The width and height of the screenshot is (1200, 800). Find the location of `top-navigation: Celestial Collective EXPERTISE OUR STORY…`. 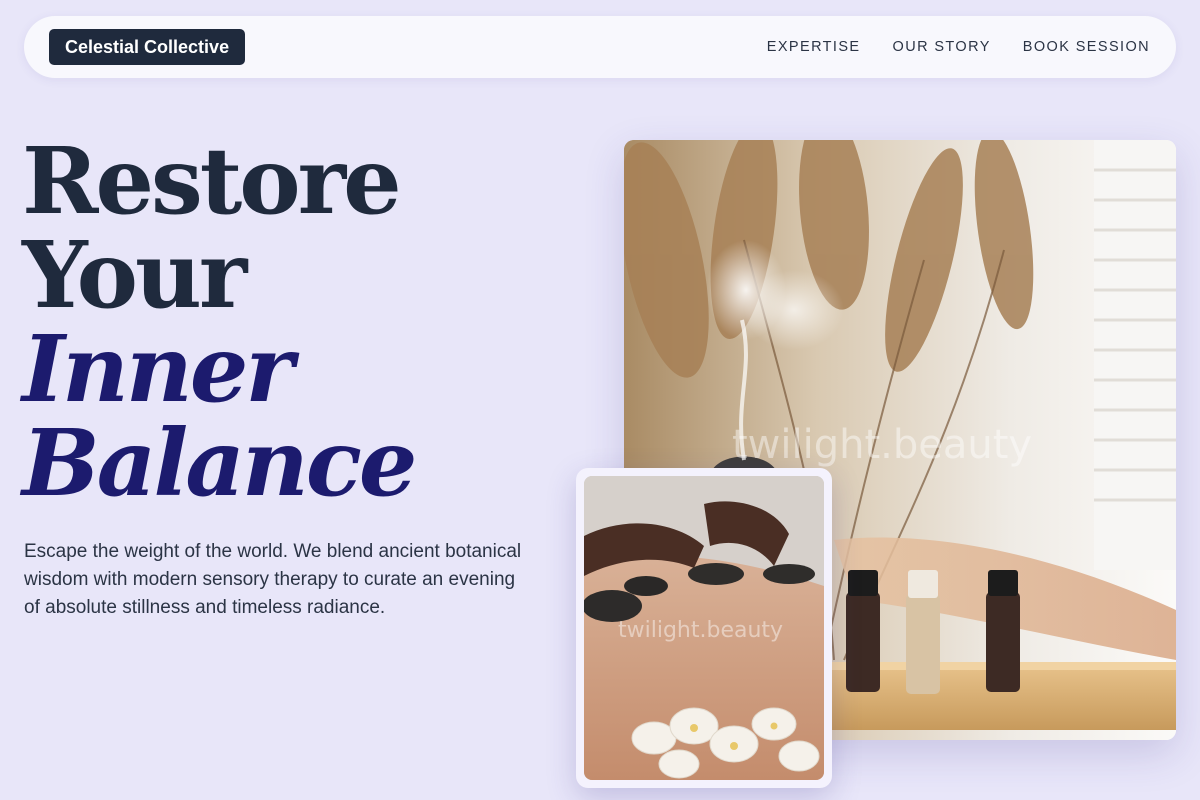

top-navigation: Celestial Collective EXPERTISE OUR STORY… is located at coordinates (600, 47).